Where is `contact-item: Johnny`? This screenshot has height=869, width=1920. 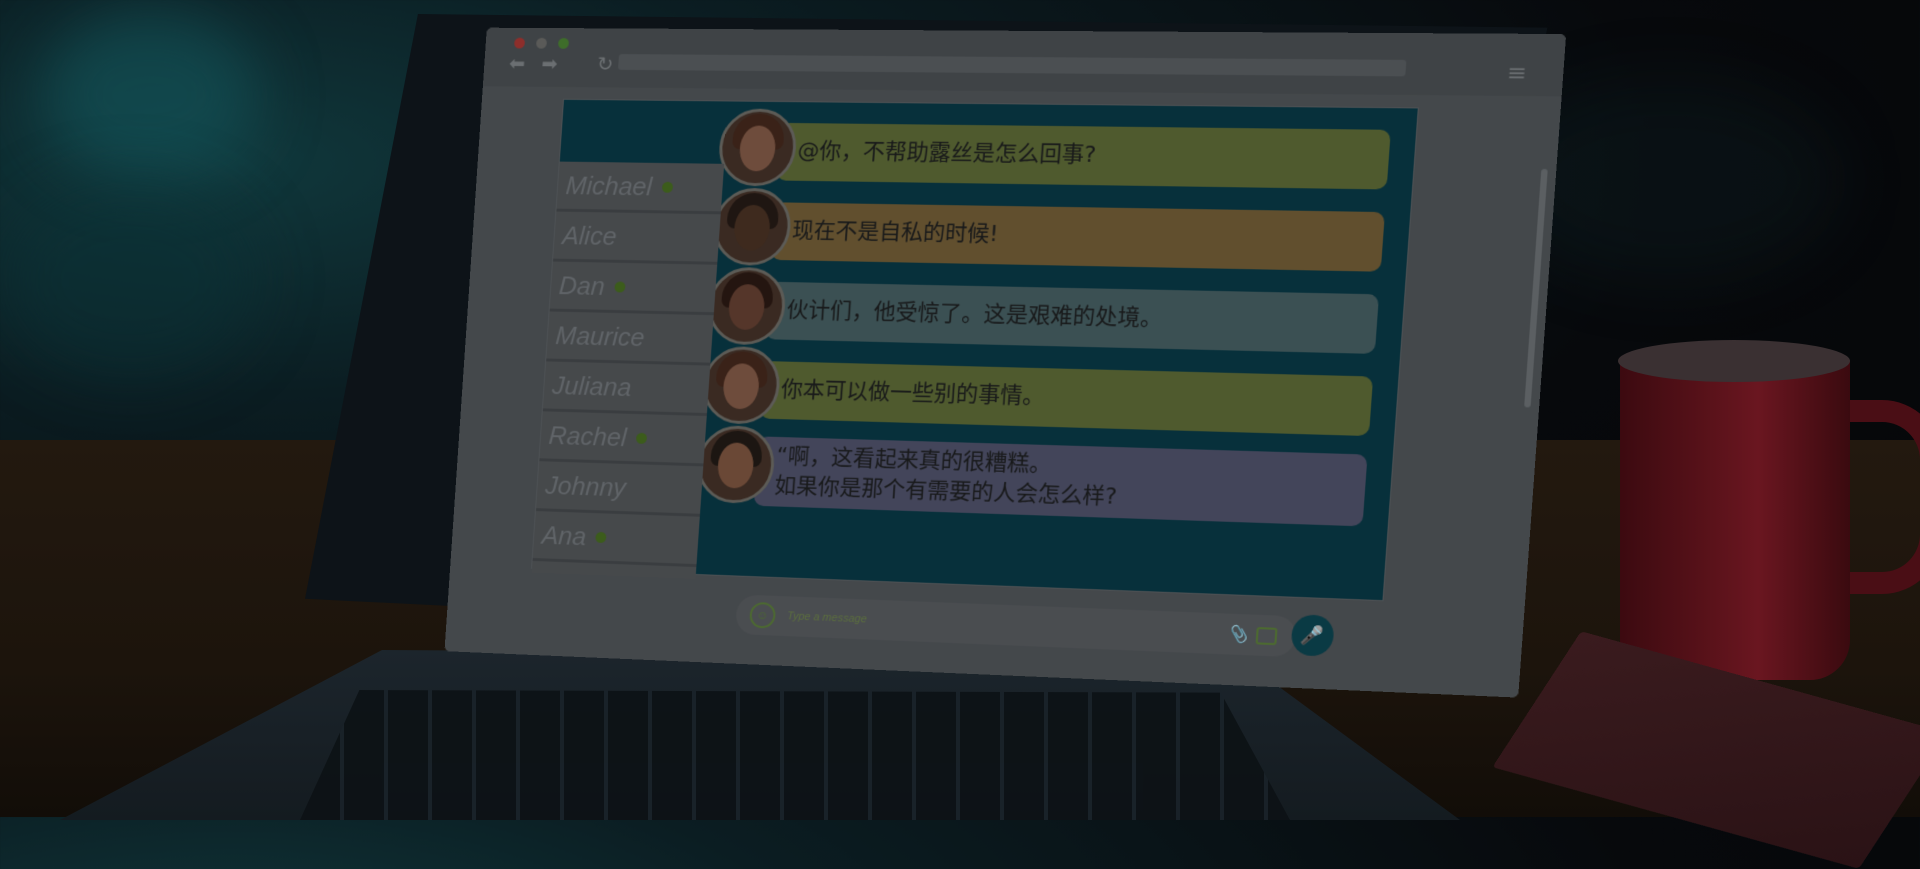
contact-item: Johnny is located at coordinates (619, 489).